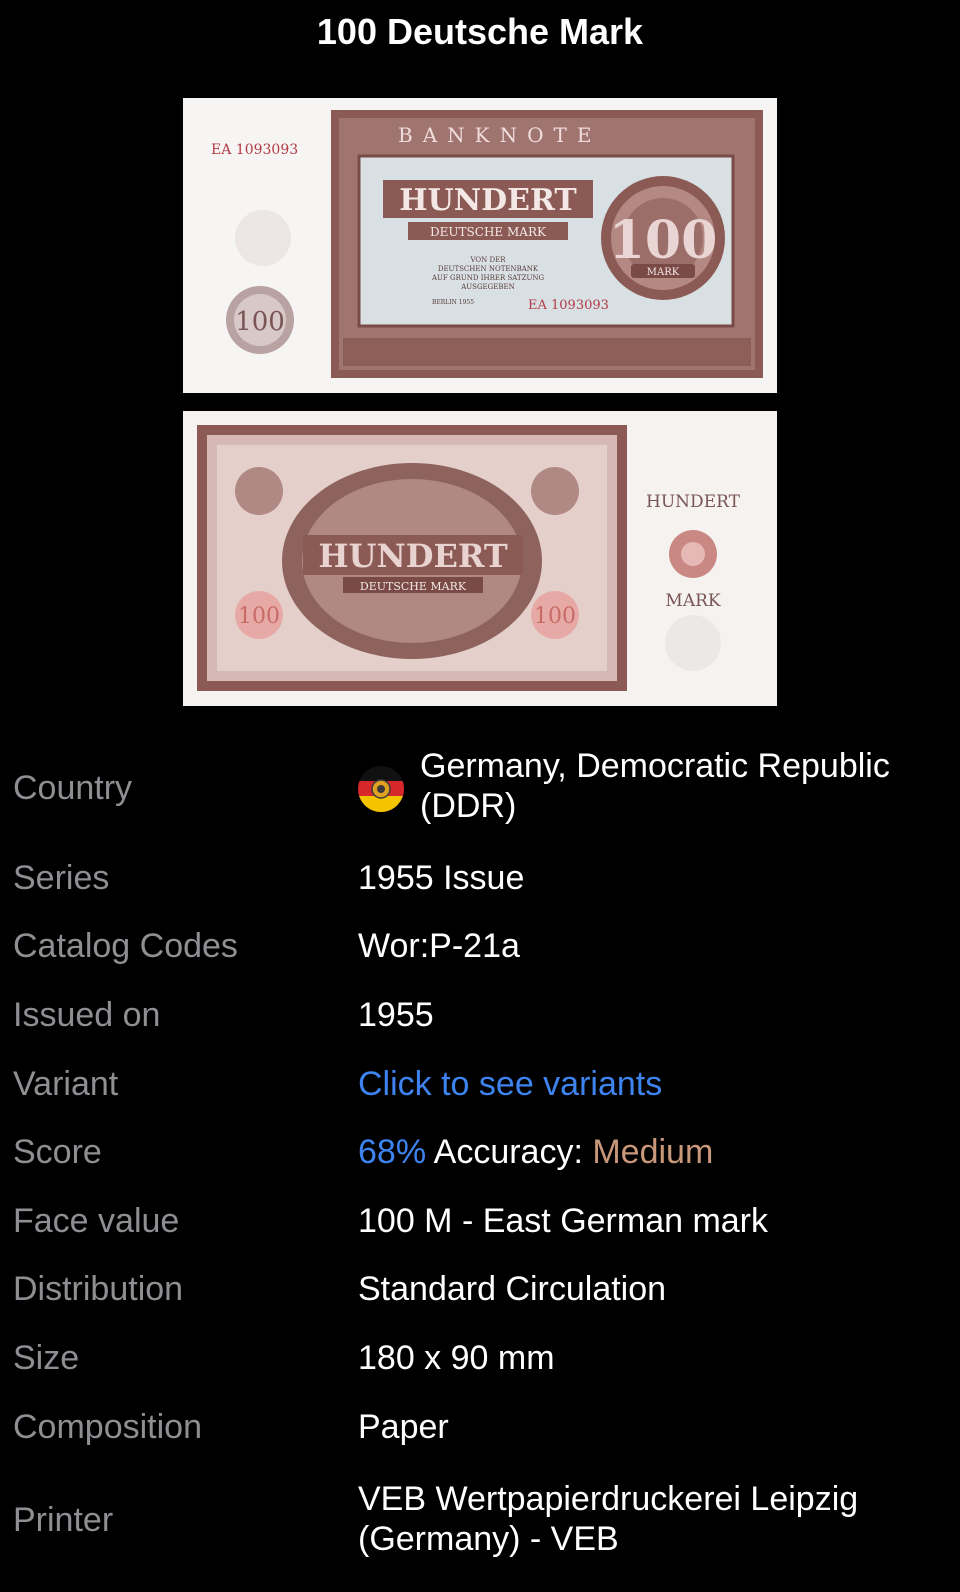 The height and width of the screenshot is (1592, 960). What do you see at coordinates (608, 1499) in the screenshot?
I see `printer-value-line1: VEB Wertpapierdruckerei Leipzig` at bounding box center [608, 1499].